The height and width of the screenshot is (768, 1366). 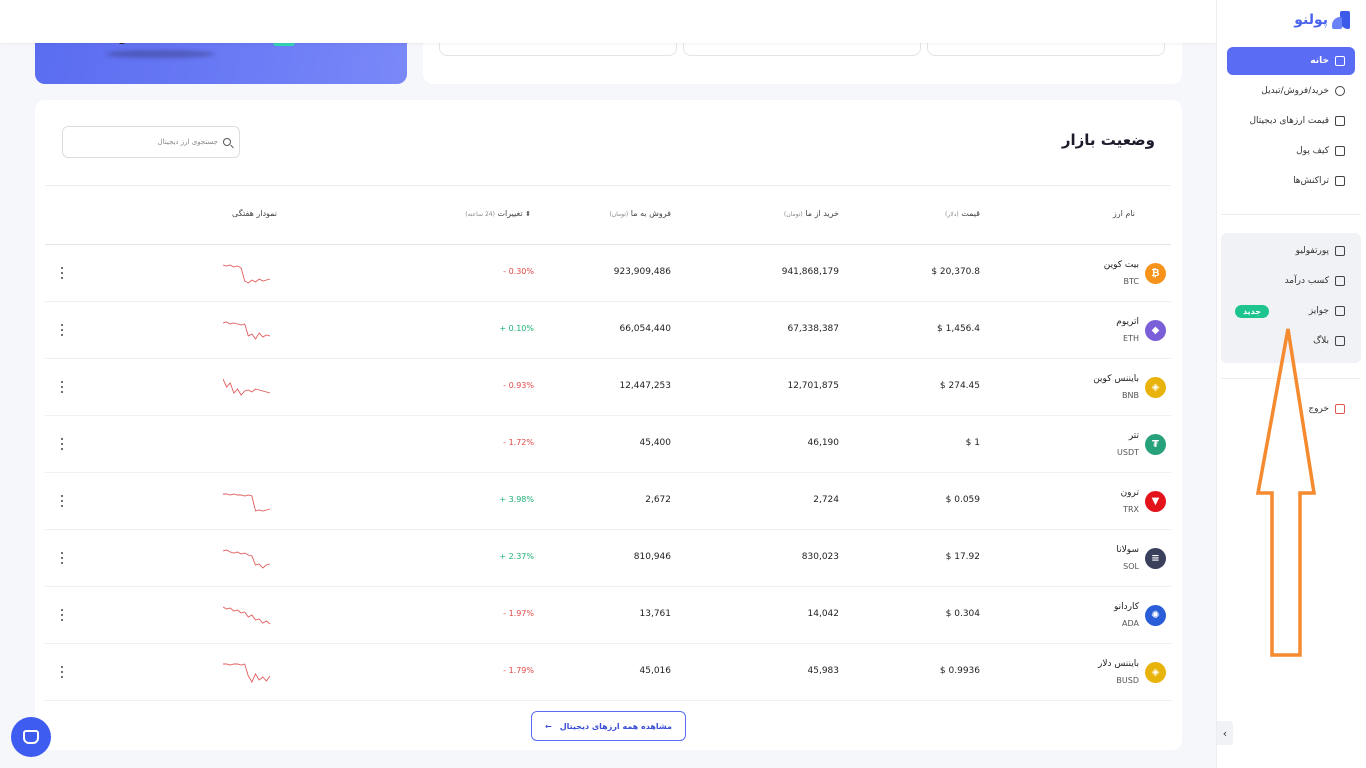 I want to click on sidebar-item-label: بلاگ, so click(x=1321, y=341).